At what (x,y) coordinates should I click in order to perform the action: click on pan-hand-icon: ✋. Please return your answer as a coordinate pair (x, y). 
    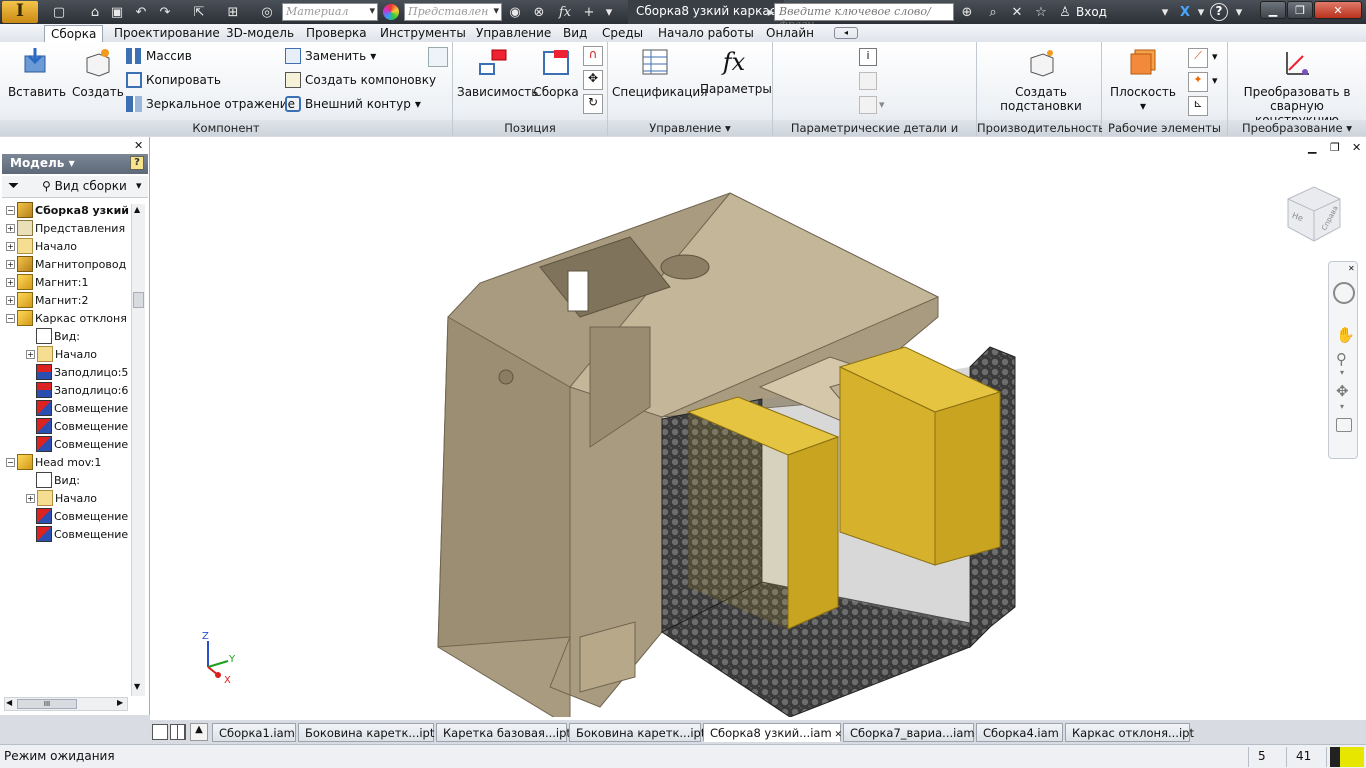
    Looking at the image, I should click on (1345, 335).